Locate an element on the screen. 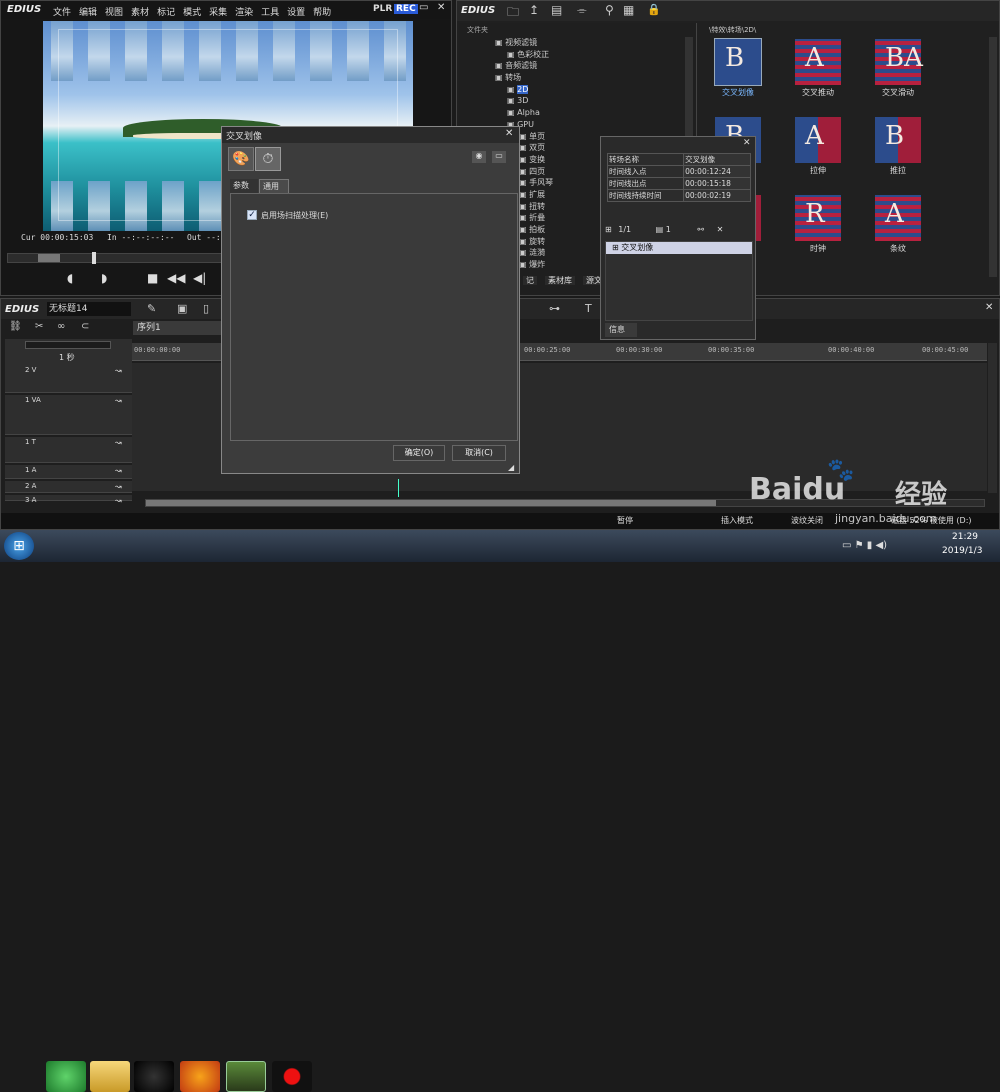  tree-item: ▣ 转场 is located at coordinates (583, 78).